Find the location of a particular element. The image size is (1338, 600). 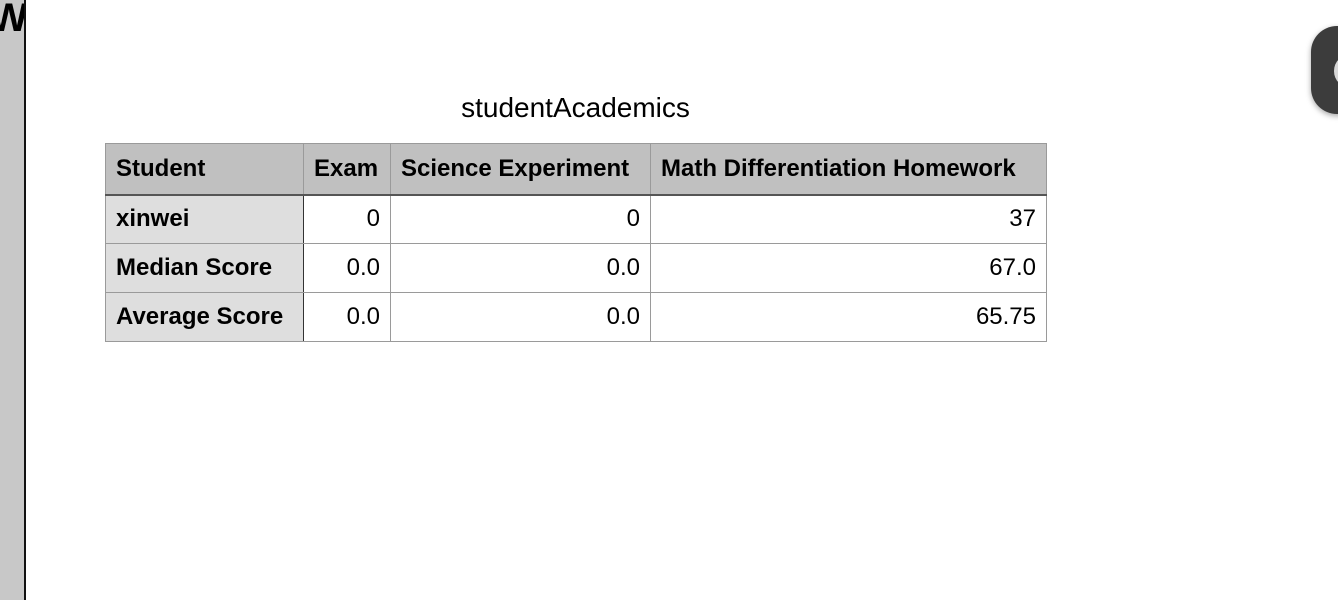

column-header-science-experiment: Science Experiment is located at coordinates (520, 169).